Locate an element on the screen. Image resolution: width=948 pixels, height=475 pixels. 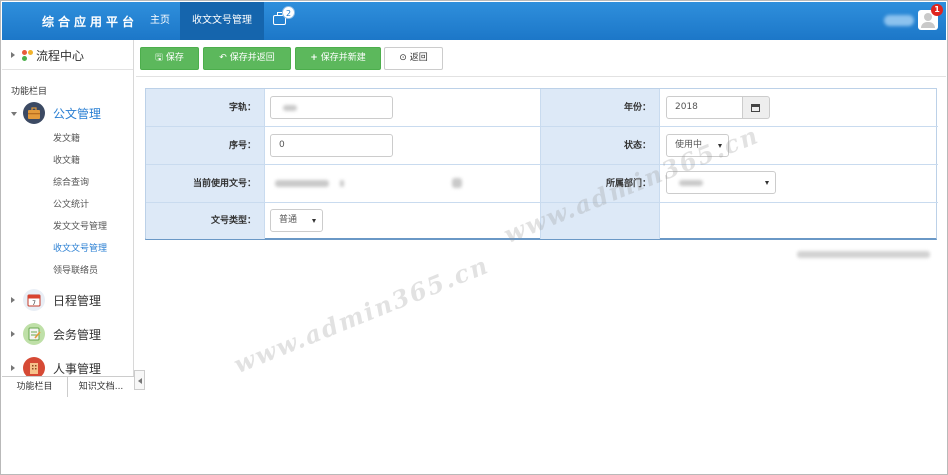
sidebar-item-workflow: 流程中心 is located at coordinates (67, 55).